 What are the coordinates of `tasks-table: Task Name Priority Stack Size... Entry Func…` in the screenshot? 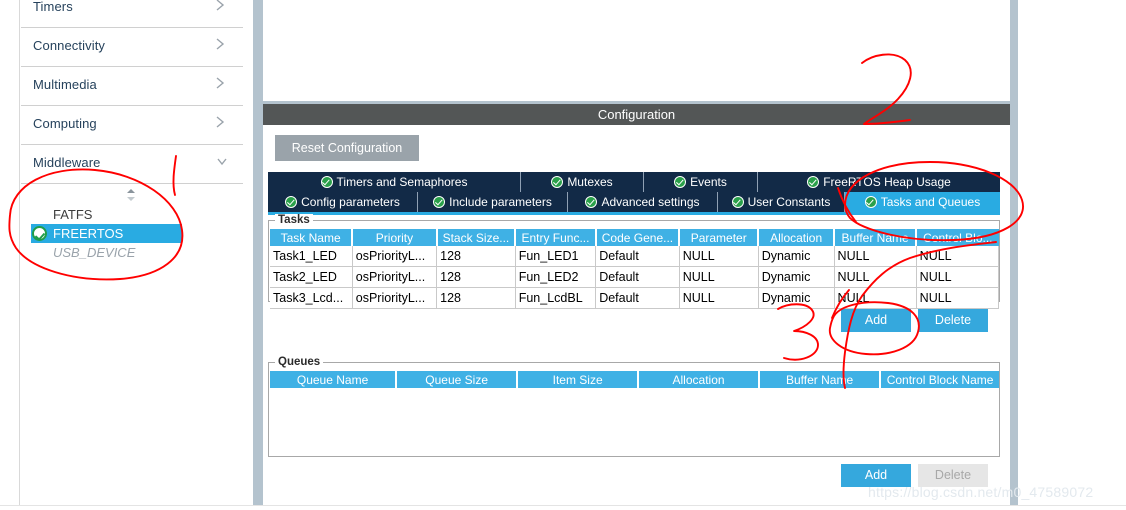 It's located at (635, 269).